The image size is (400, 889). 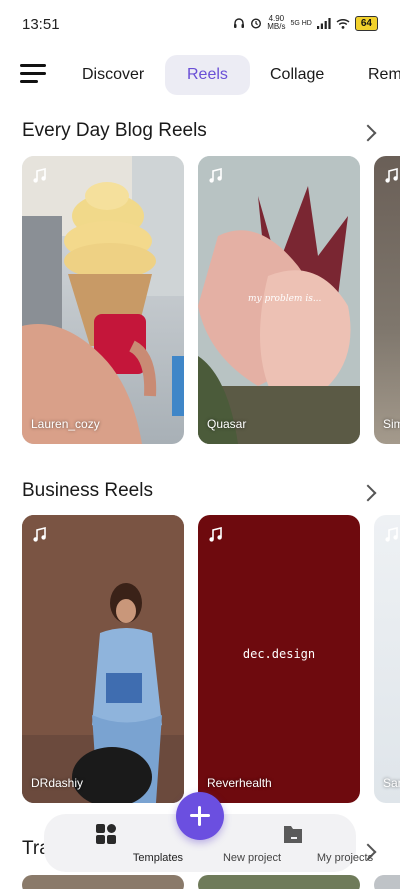 I want to click on reel-card-quasar: my problem is... Quasar, so click(x=279, y=300).